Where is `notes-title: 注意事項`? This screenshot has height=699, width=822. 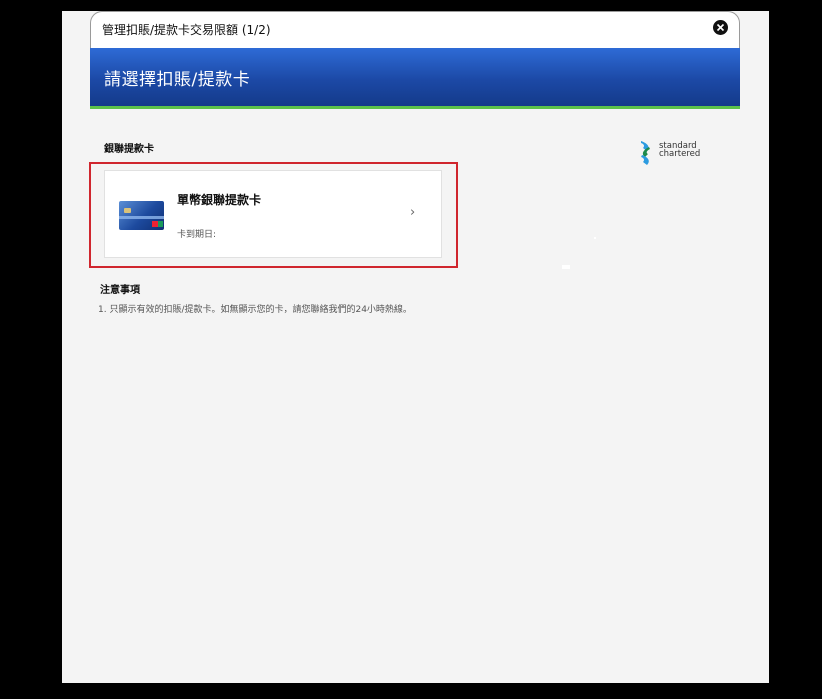
notes-title: 注意事項 is located at coordinates (120, 290).